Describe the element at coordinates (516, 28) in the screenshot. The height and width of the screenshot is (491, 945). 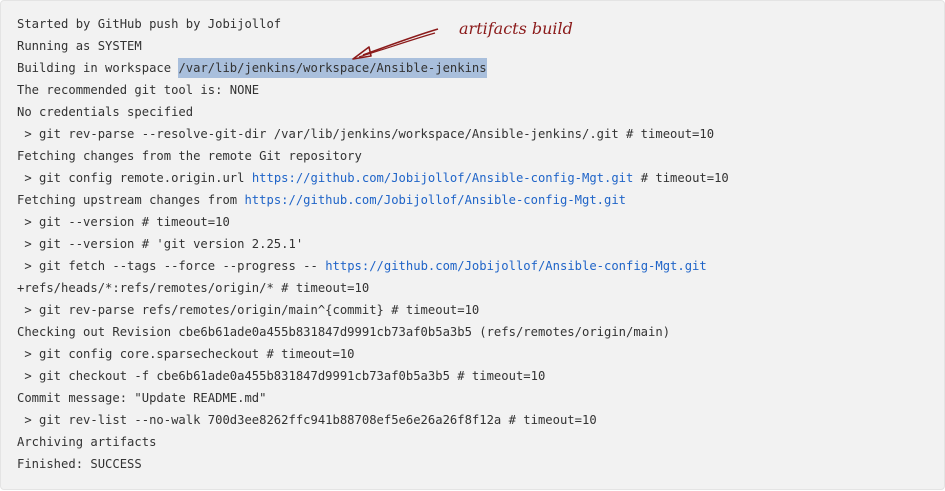
I see `annotation-label: artifacts build` at that location.